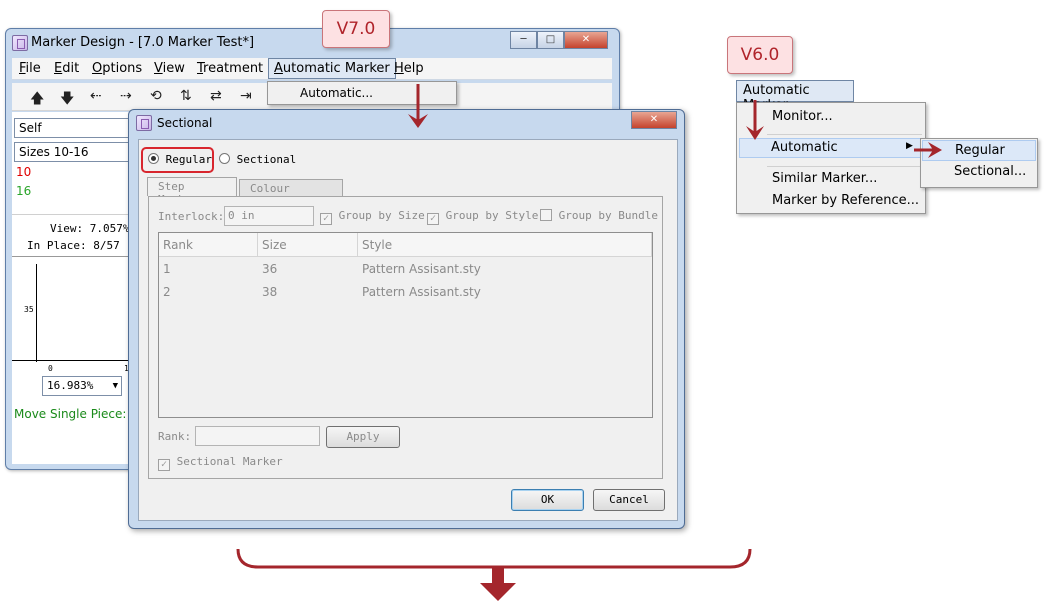  What do you see at coordinates (372, 217) in the screenshot?
I see `chk-group-size: ✓ Group by Size` at bounding box center [372, 217].